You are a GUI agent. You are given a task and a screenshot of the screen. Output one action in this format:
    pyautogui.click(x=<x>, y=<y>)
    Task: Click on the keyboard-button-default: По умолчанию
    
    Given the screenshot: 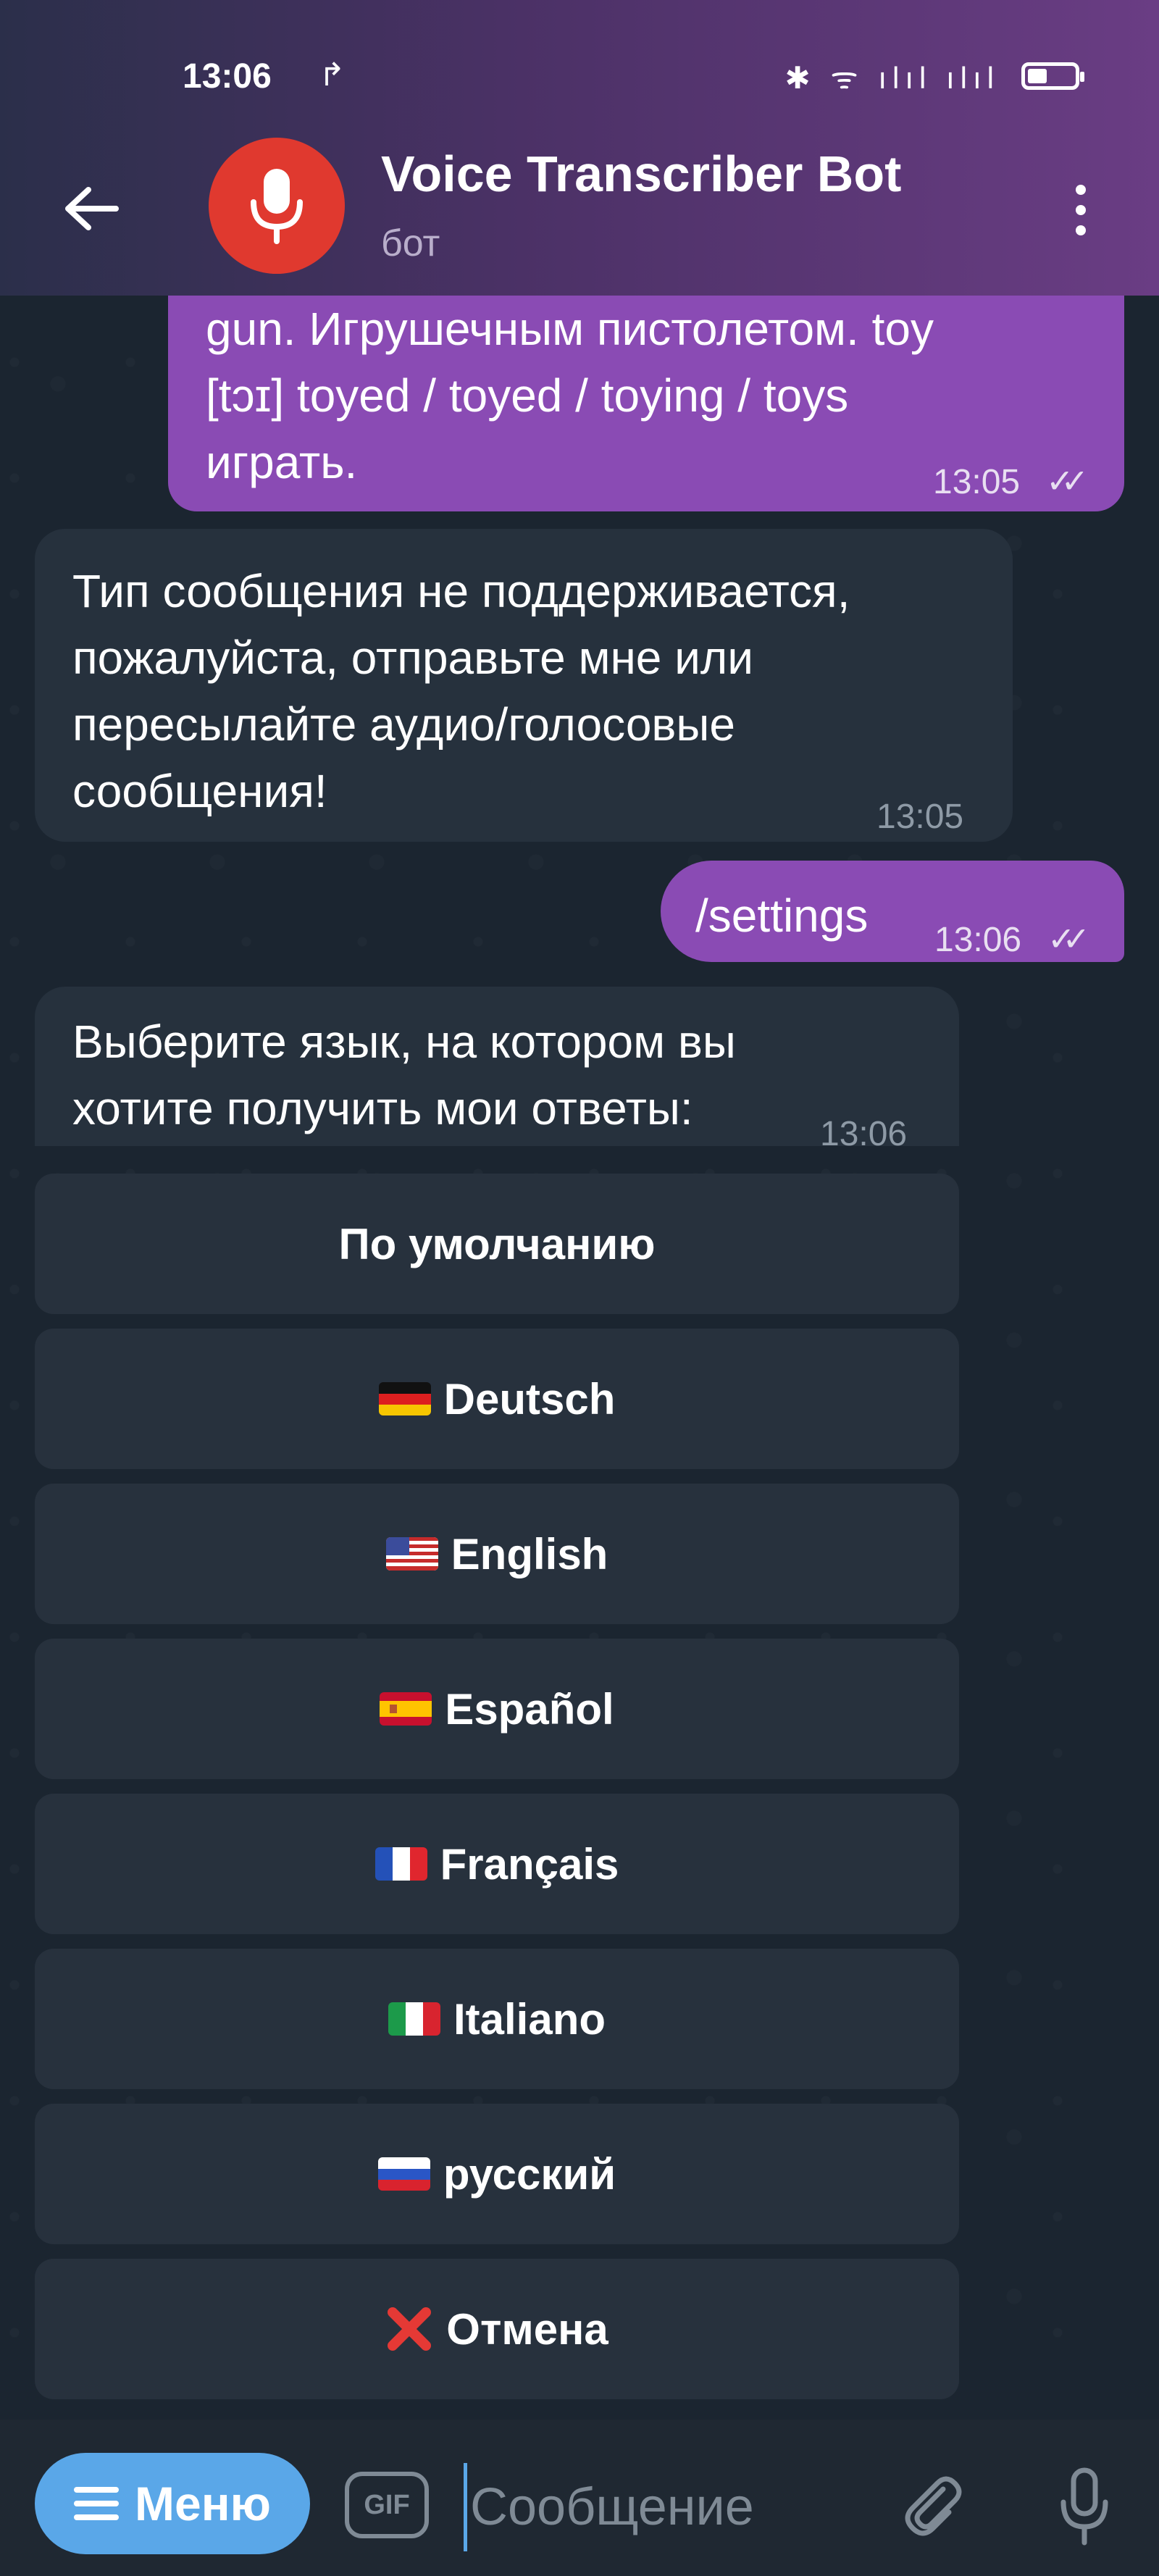 What is the action you would take?
    pyautogui.click(x=497, y=1244)
    